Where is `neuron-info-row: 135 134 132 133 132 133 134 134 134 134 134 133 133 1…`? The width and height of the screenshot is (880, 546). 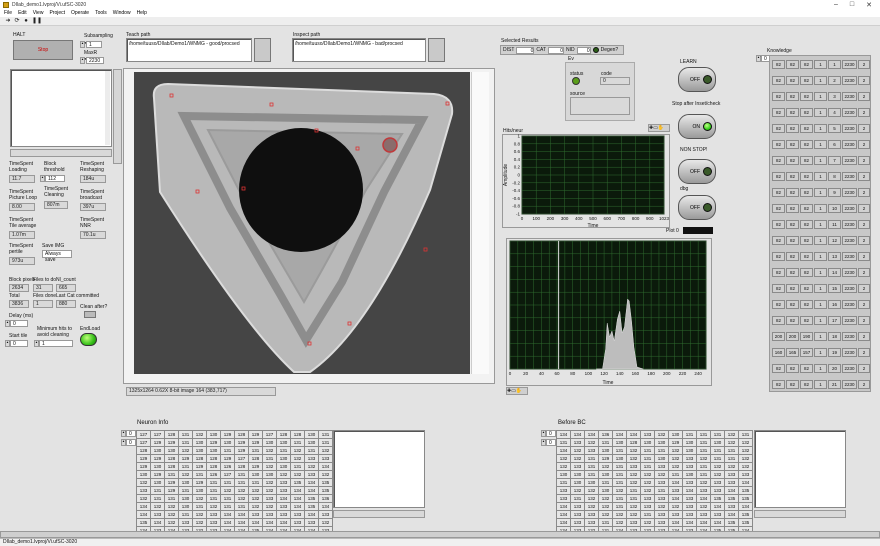
neuron-info-row: 135 134 132 133 132 133 134 134 134 134 134 133 133 1… is located at coordinates (234, 522).